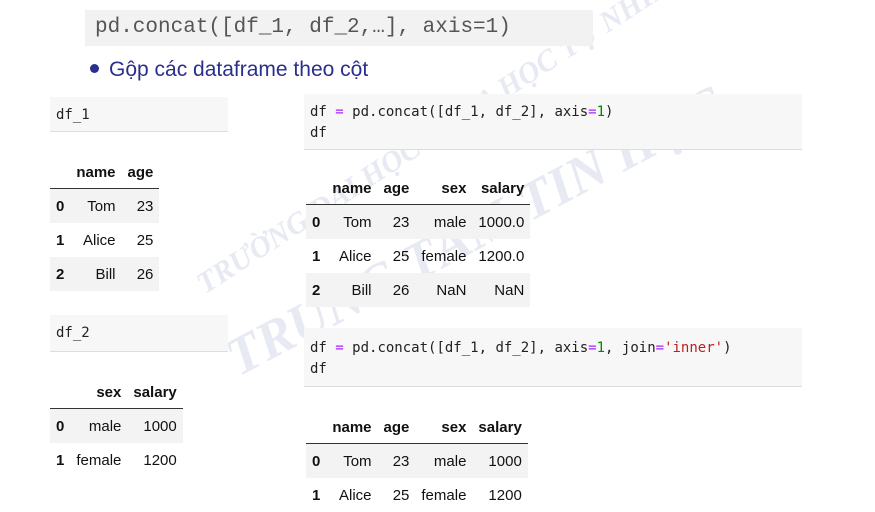  What do you see at coordinates (139, 333) in the screenshot?
I see `df2-code-cell: df_2` at bounding box center [139, 333].